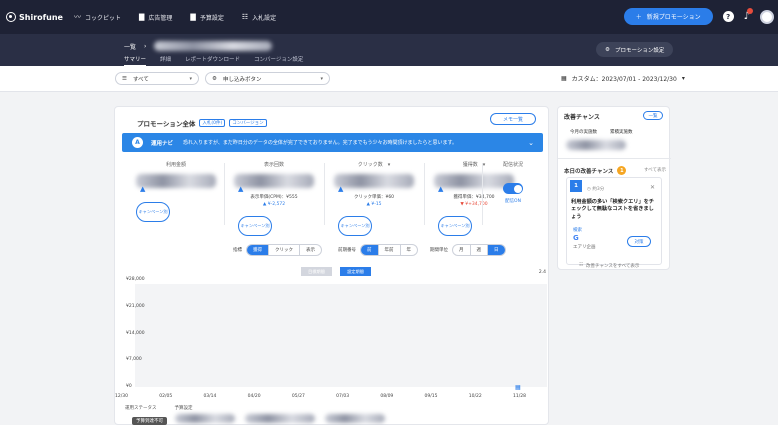 This screenshot has width=778, height=425. What do you see at coordinates (213, 46) in the screenshot?
I see `promotion-name-redacted` at bounding box center [213, 46].